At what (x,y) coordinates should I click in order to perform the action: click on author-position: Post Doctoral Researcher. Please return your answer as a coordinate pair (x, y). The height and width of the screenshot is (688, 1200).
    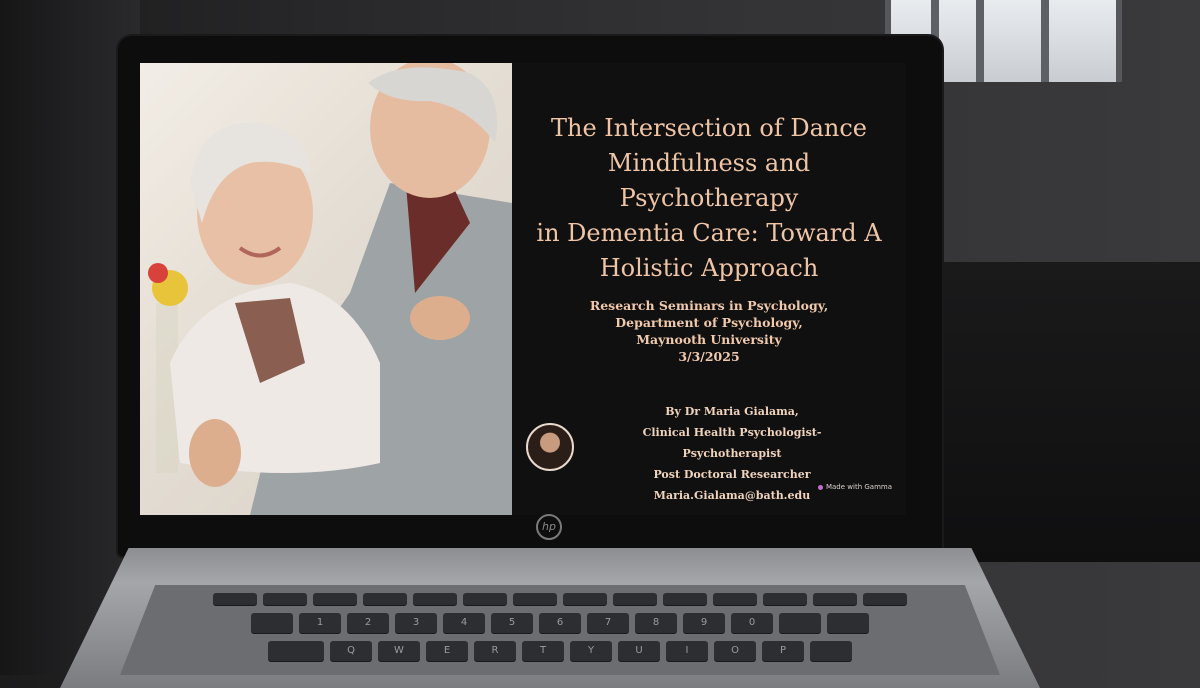
    Looking at the image, I should click on (732, 474).